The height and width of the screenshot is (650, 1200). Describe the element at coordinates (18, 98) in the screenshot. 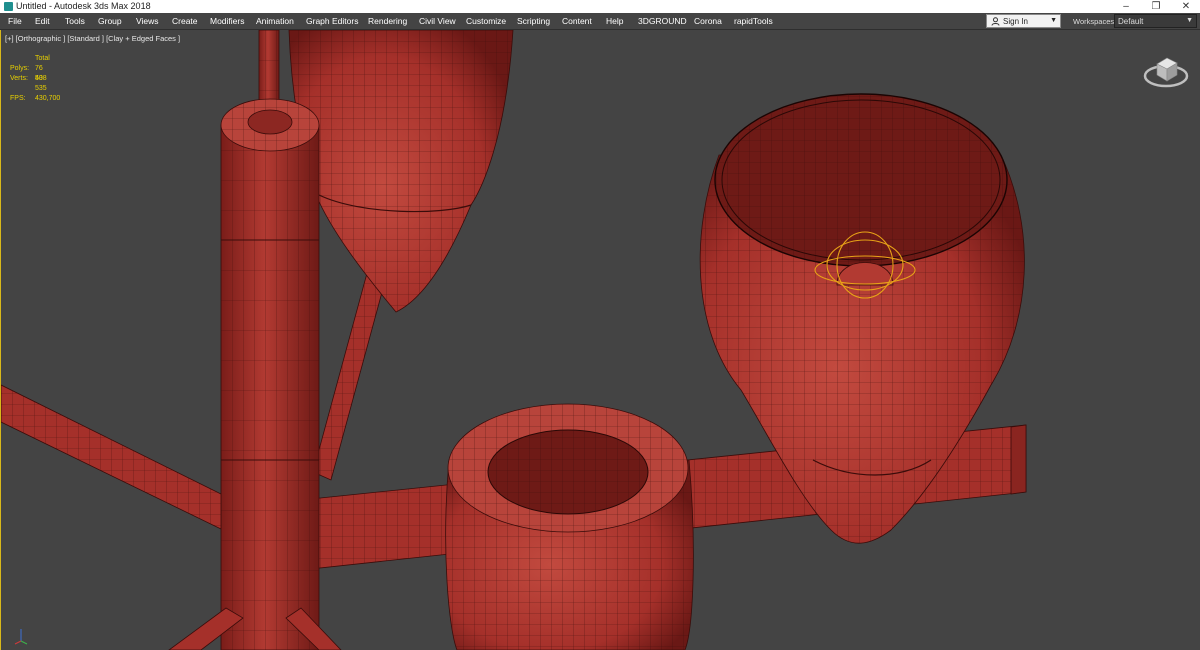

I see `stats-fps-label: FPS:` at that location.